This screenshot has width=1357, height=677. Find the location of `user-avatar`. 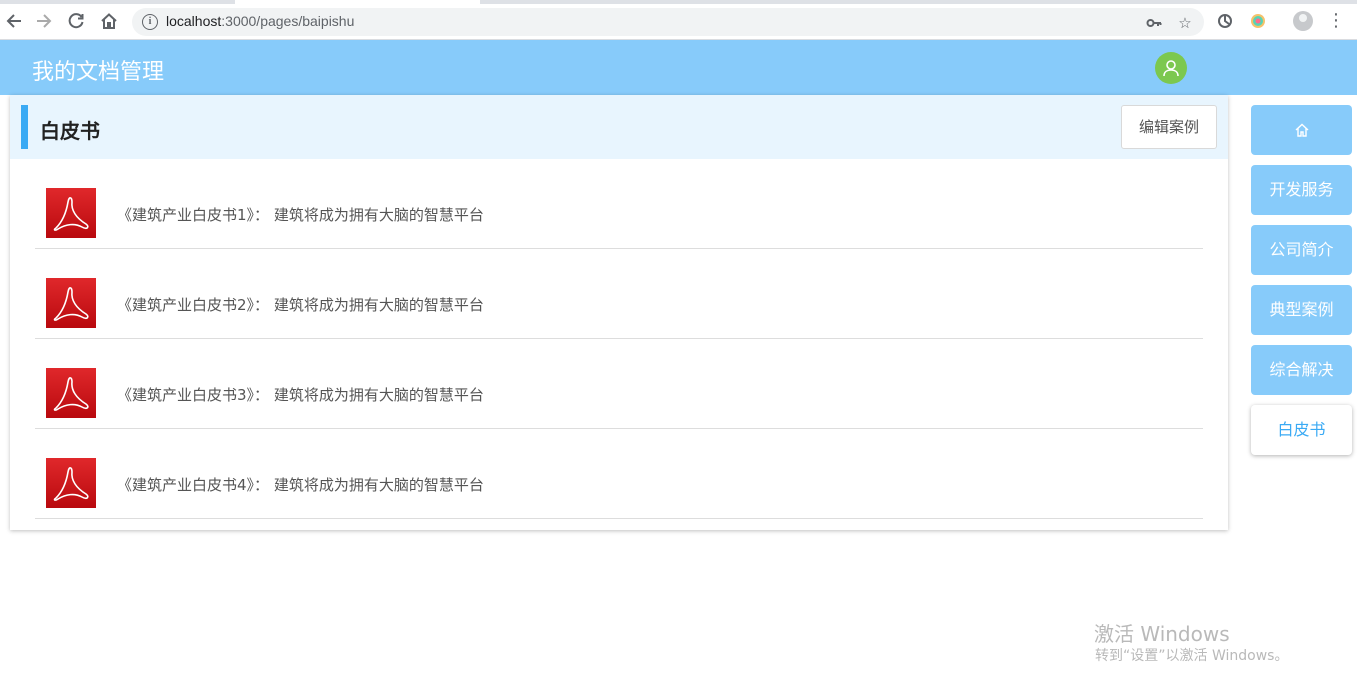

user-avatar is located at coordinates (1171, 68).